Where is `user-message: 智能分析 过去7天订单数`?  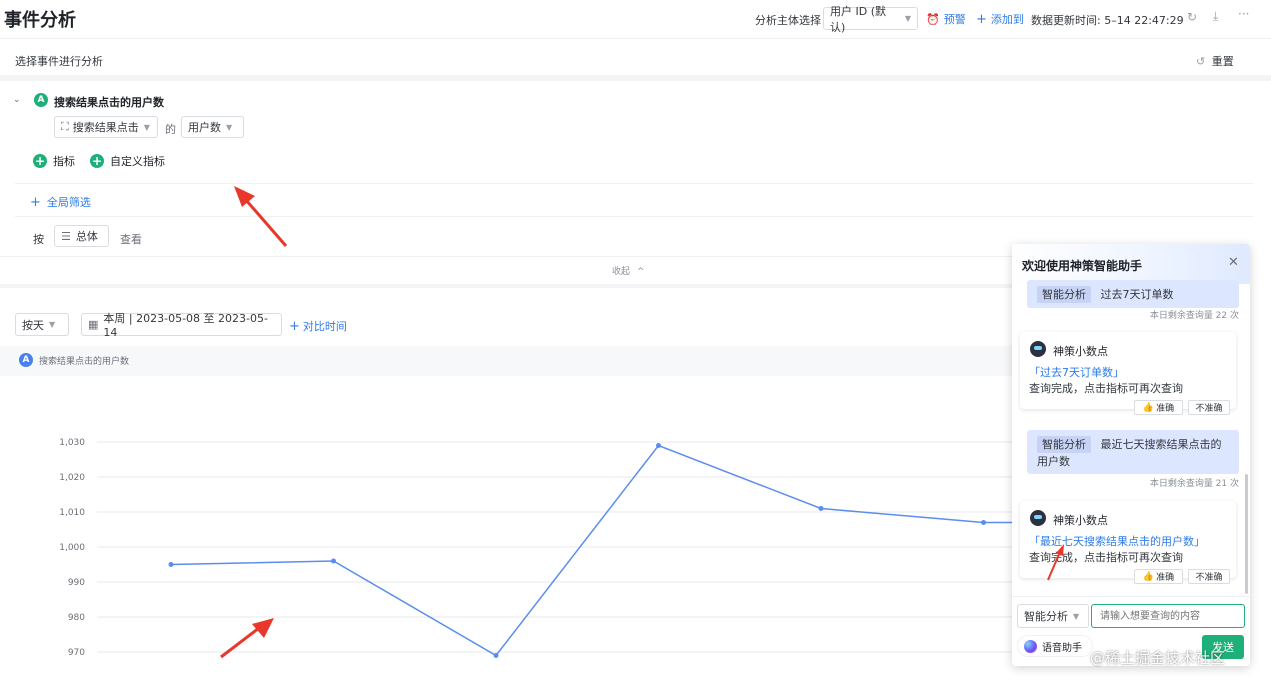 user-message: 智能分析 过去7天订单数 is located at coordinates (1133, 294).